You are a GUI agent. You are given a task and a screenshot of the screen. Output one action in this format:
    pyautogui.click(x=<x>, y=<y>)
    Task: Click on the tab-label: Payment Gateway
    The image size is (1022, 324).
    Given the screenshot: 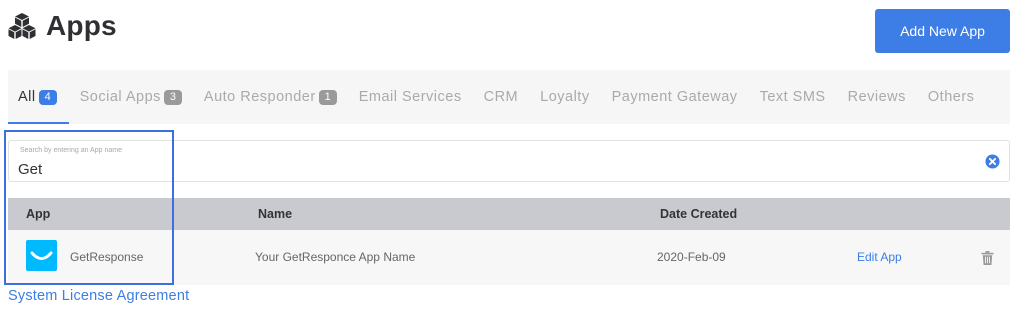 What is the action you would take?
    pyautogui.click(x=674, y=97)
    